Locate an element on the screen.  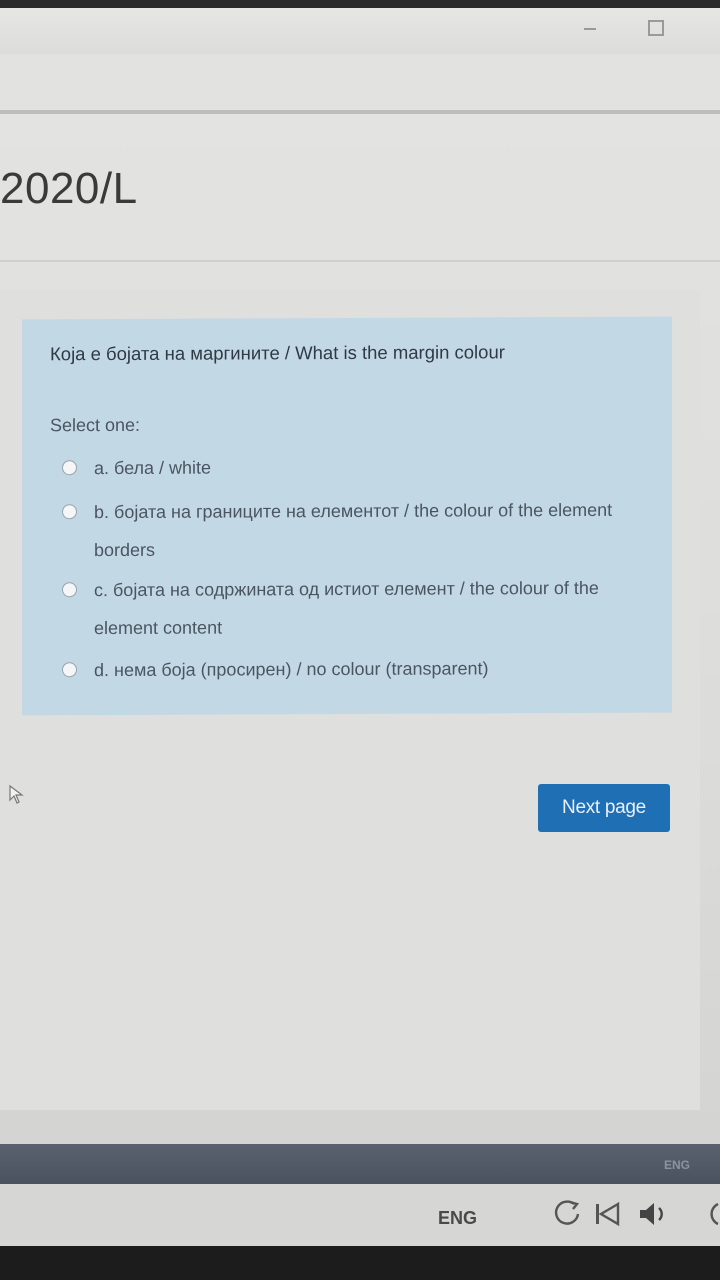
radio-button-a is located at coordinates (69, 468).